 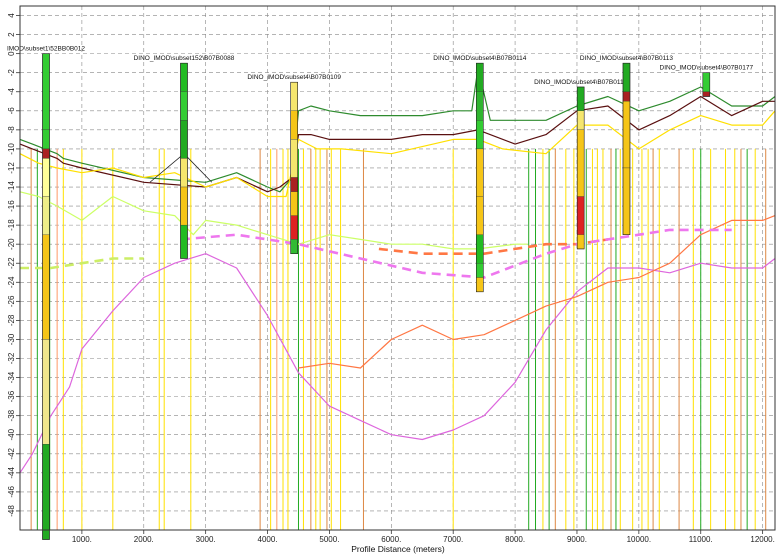 What do you see at coordinates (11, 168) in the screenshot?
I see `y-tick-label: -12` at bounding box center [11, 168].